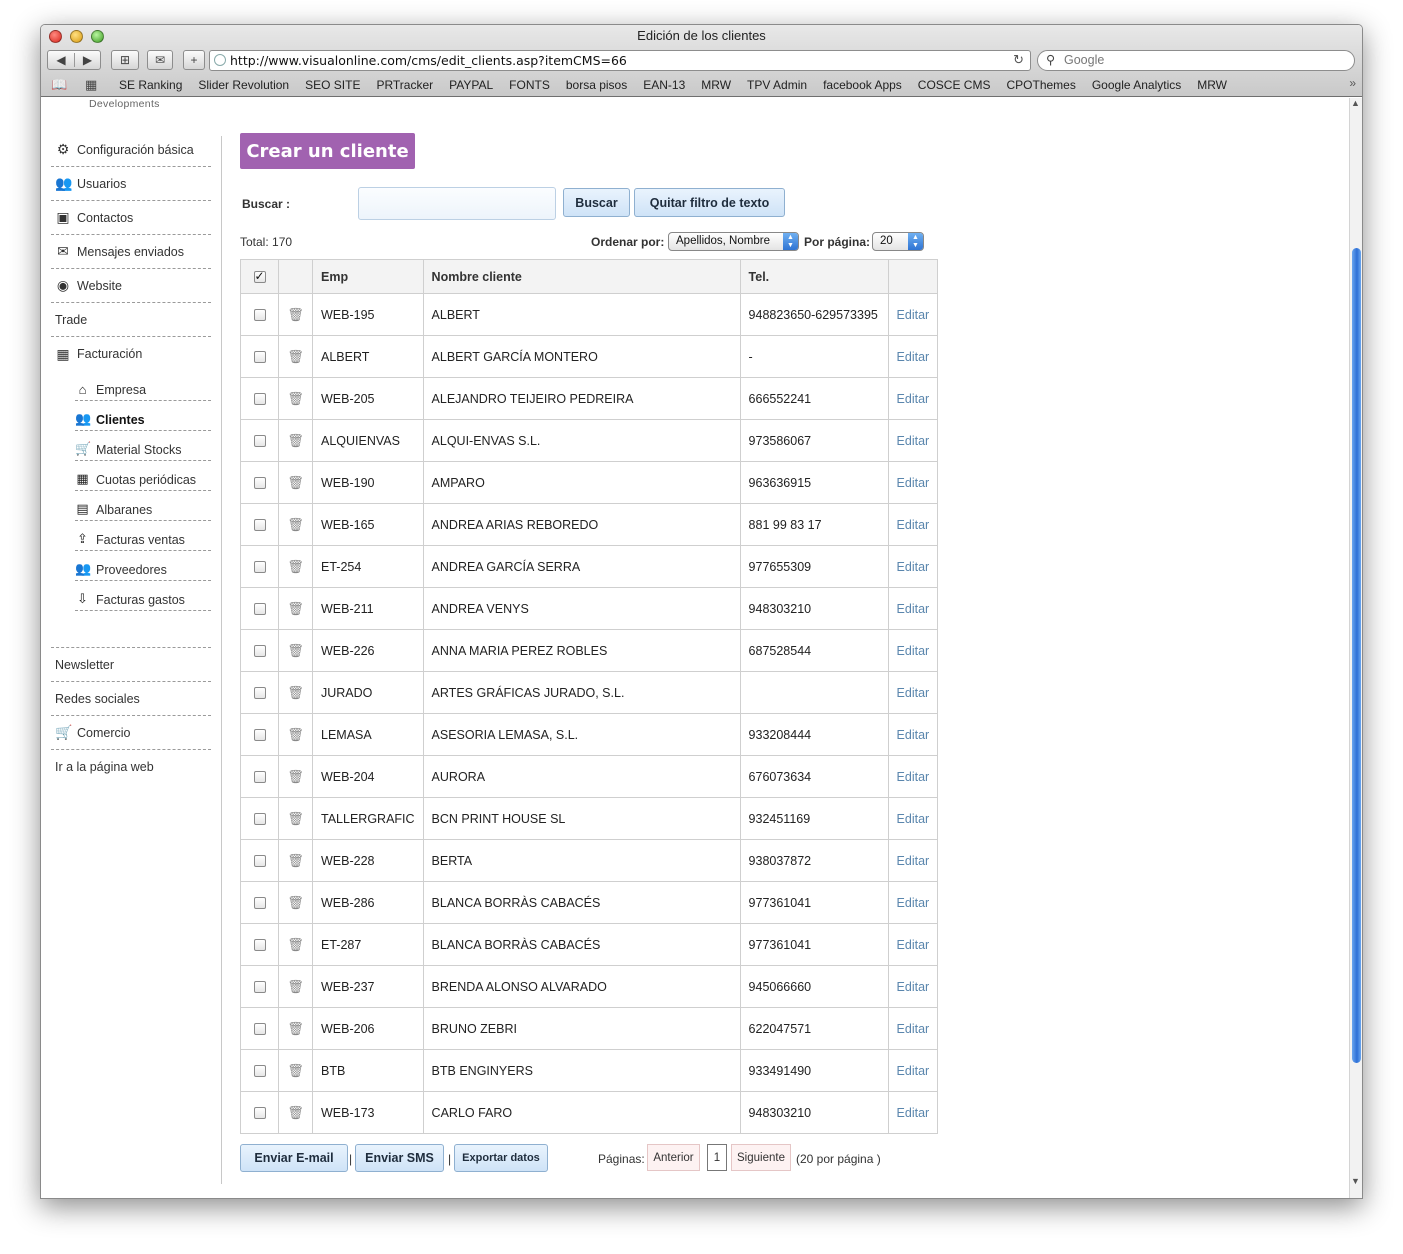  Describe the element at coordinates (86, 60) in the screenshot. I see `forward-button: ▶` at that location.